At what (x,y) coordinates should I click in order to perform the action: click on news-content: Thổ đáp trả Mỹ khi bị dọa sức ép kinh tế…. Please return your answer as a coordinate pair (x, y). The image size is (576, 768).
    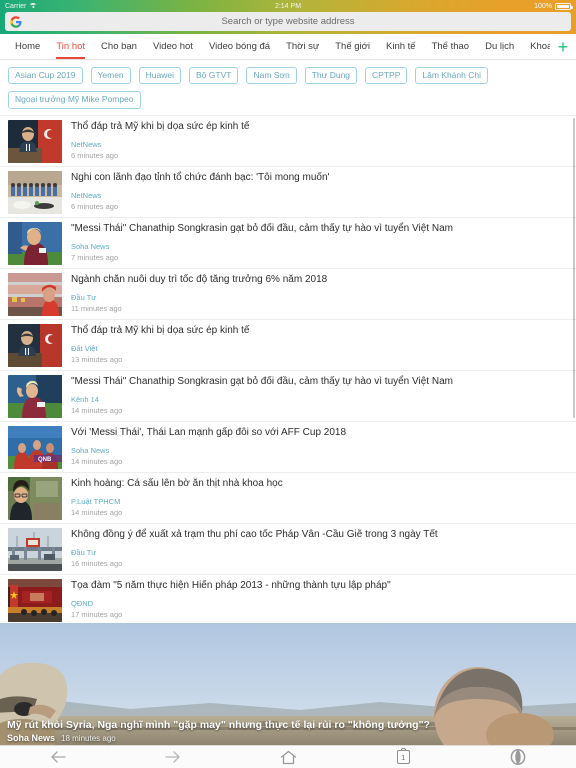
    Looking at the image, I should click on (319, 141).